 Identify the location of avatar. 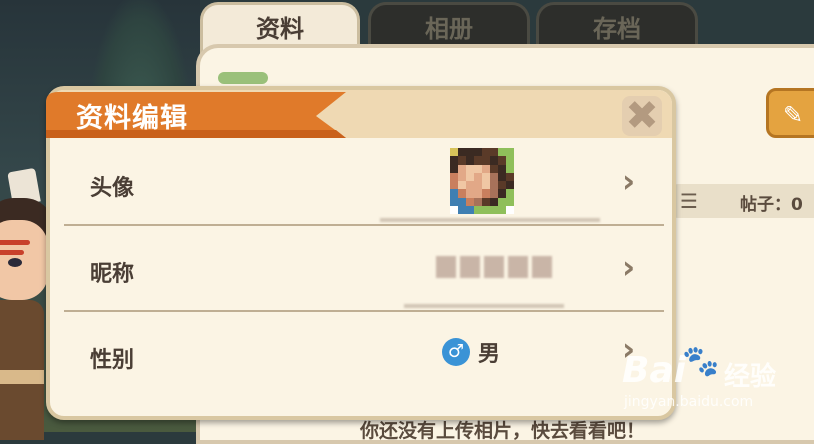
(482, 181).